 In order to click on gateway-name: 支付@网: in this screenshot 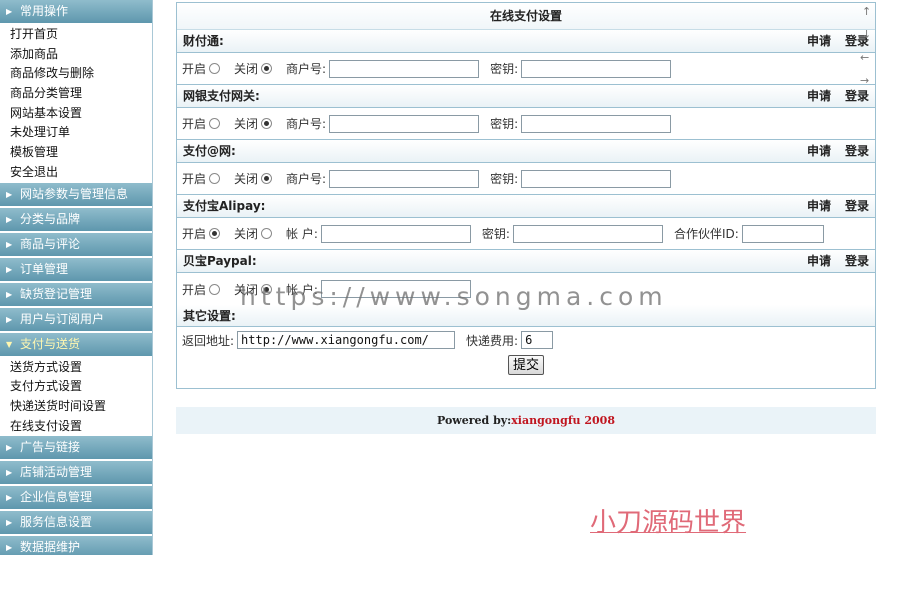, I will do `click(209, 151)`.